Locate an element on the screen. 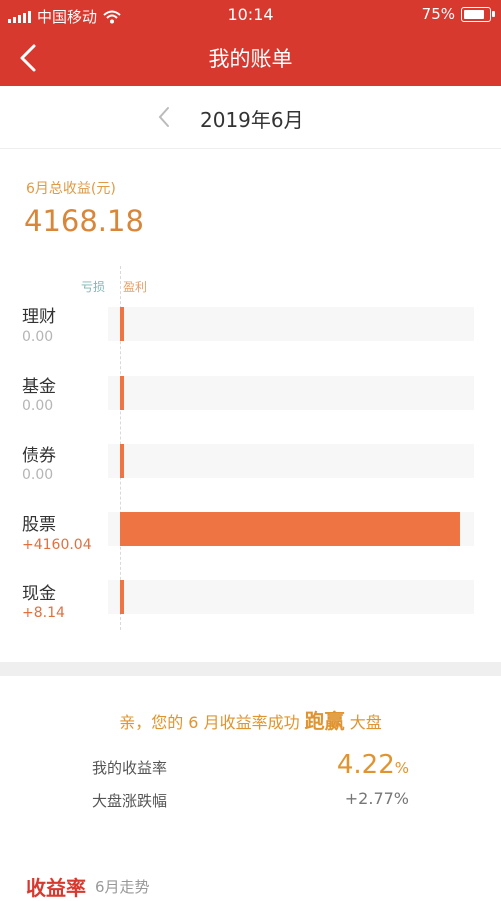 The width and height of the screenshot is (501, 901). bar-cash is located at coordinates (122, 597).